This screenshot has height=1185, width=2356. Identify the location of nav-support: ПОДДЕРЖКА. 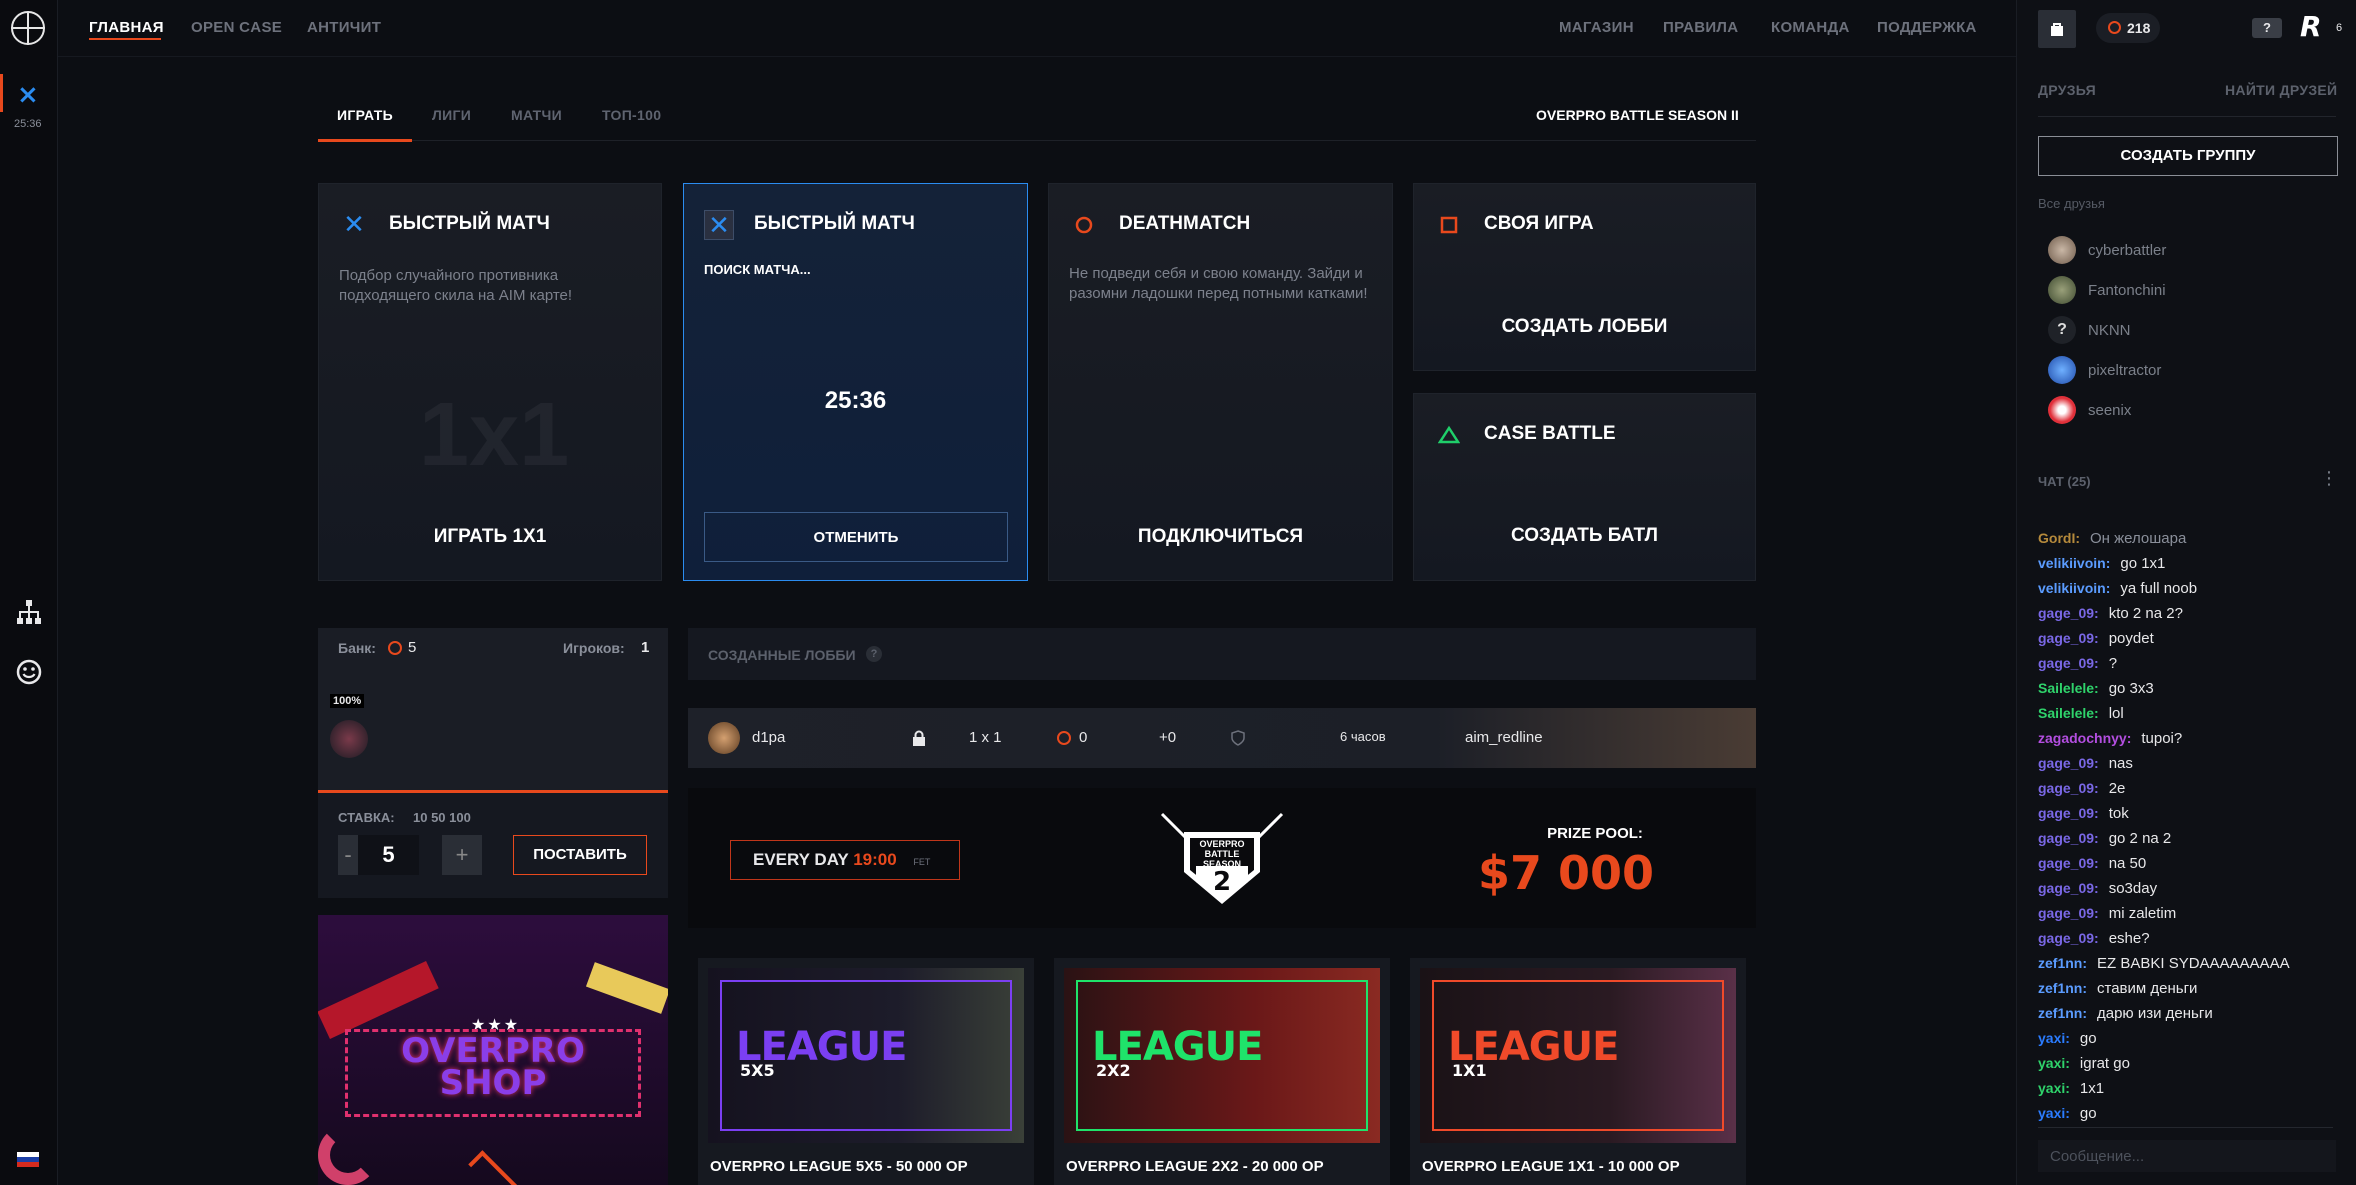
(1927, 27).